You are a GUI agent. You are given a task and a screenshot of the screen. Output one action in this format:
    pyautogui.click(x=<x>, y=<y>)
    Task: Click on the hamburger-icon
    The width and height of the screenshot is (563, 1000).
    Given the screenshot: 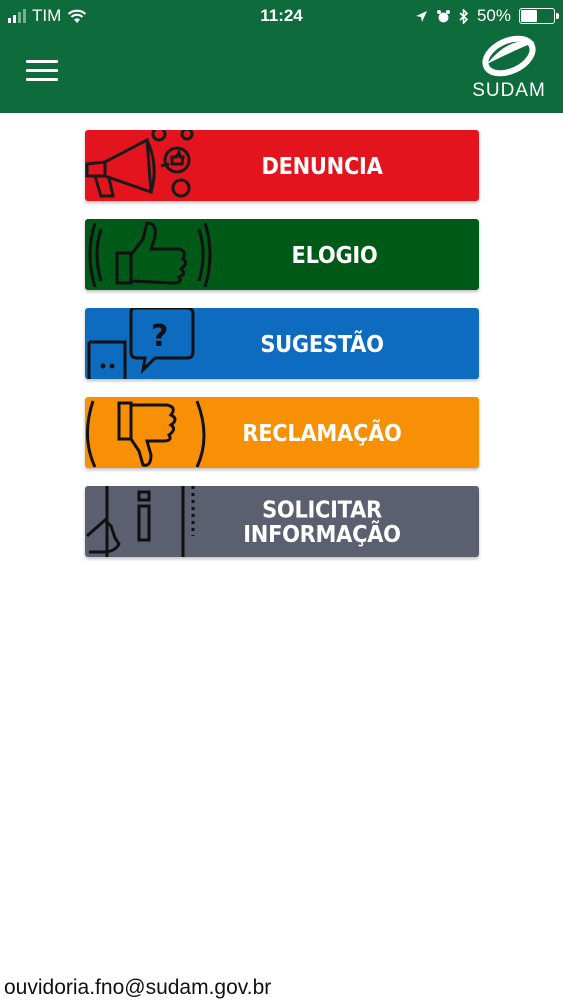 What is the action you would take?
    pyautogui.click(x=42, y=71)
    